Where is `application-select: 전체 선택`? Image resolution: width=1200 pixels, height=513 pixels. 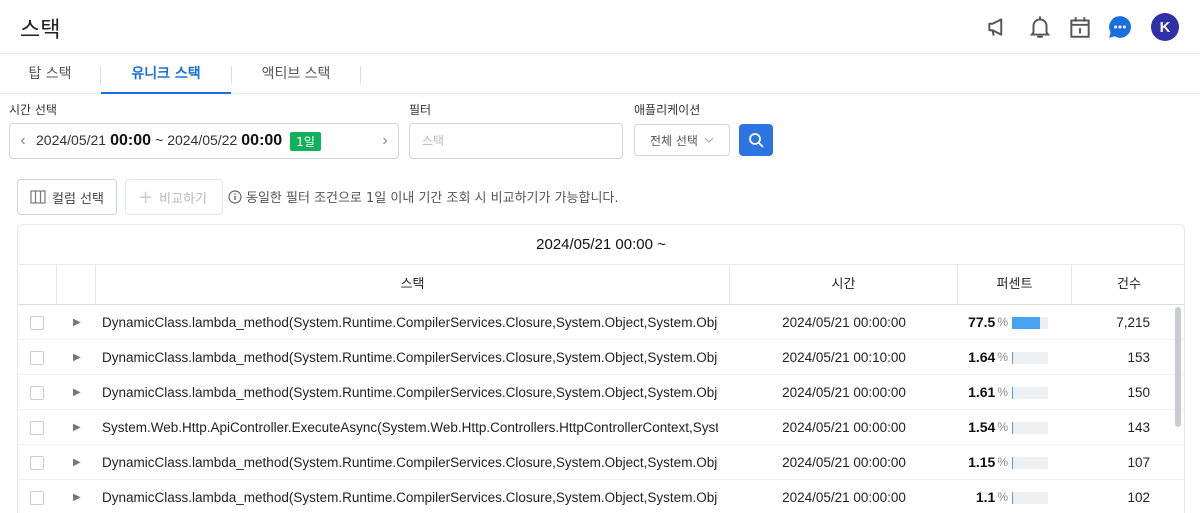 application-select: 전체 선택 is located at coordinates (682, 140).